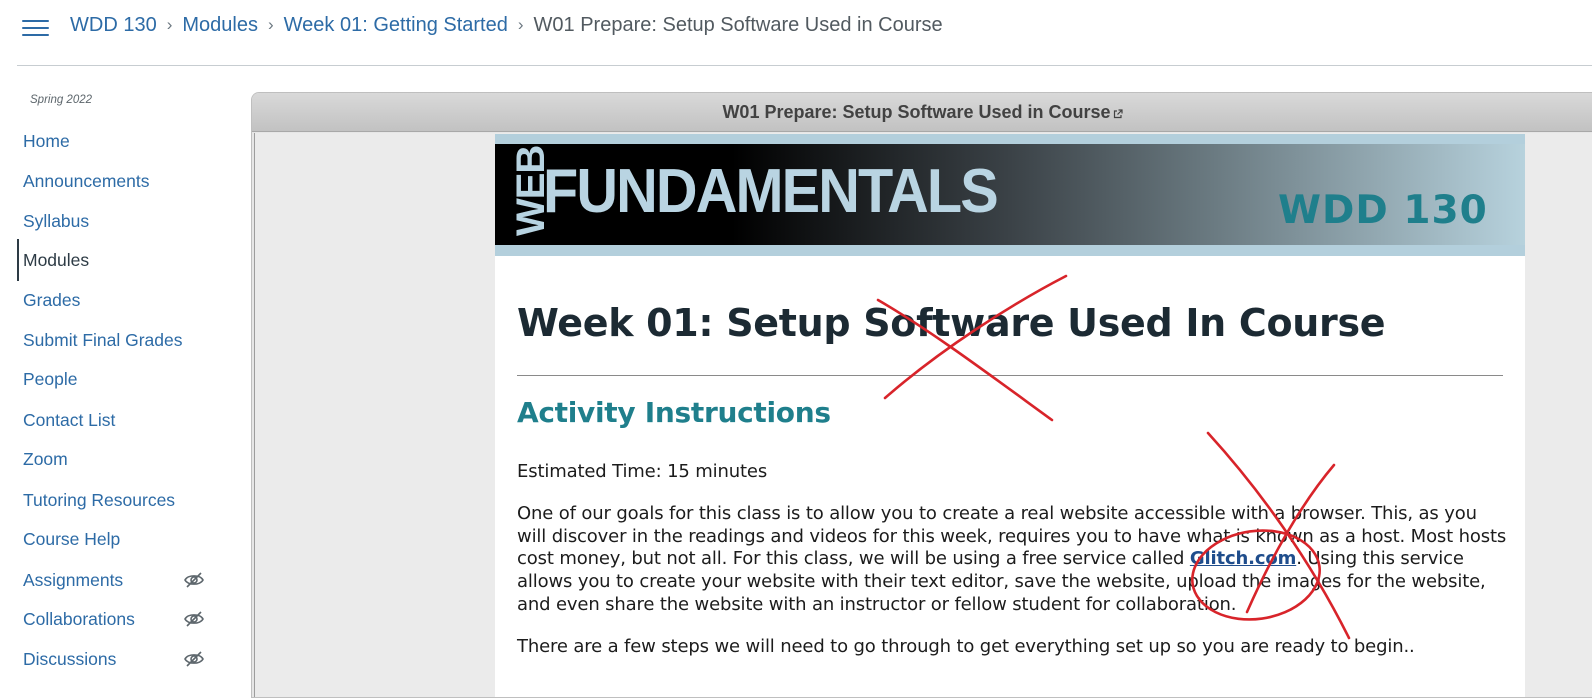  What do you see at coordinates (220, 25) in the screenshot?
I see `breadcrumb-modules: Modules` at bounding box center [220, 25].